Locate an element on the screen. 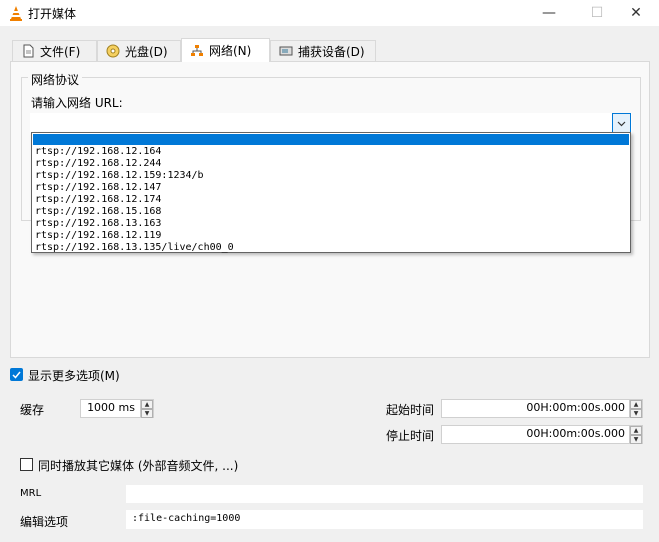 The height and width of the screenshot is (542, 659). list-item: rtsp://192.168.13.135/live/ch00_0 is located at coordinates (134, 248).